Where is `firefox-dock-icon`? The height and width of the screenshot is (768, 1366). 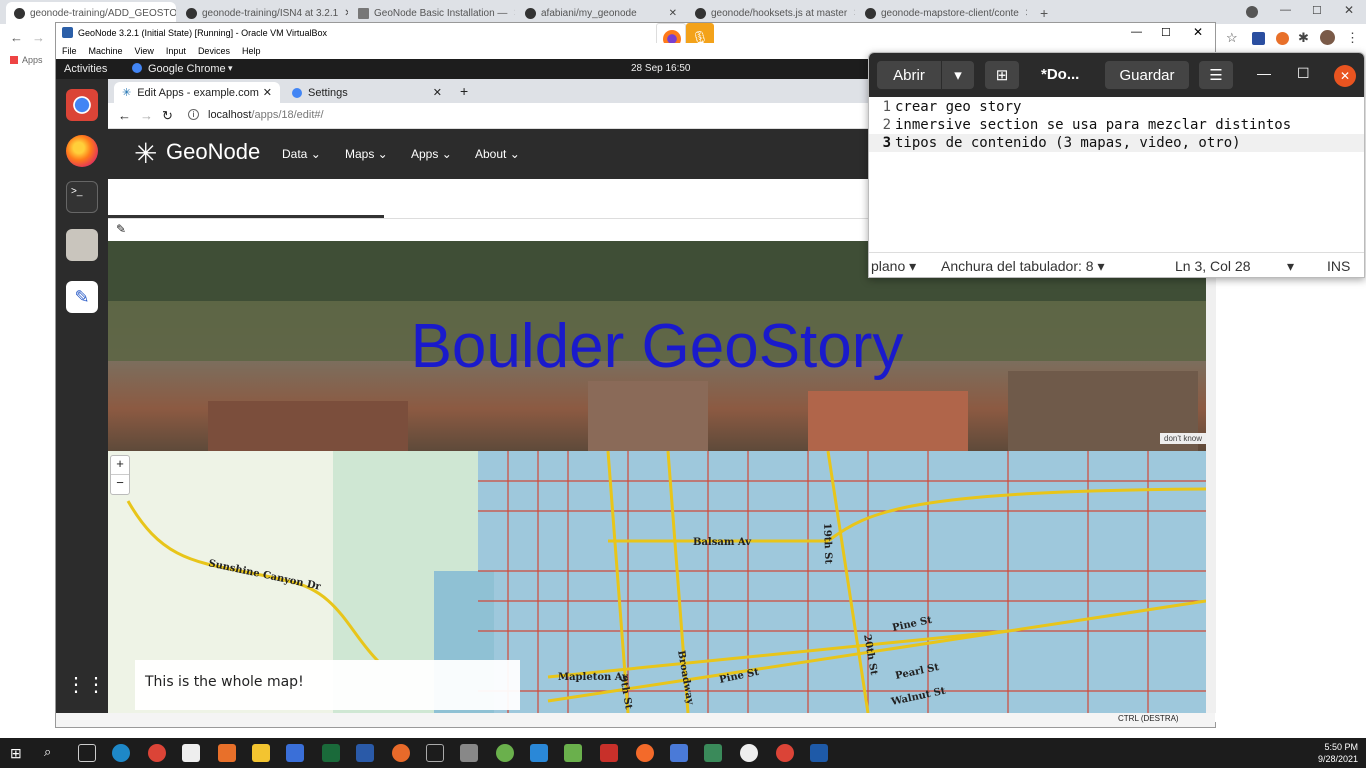
firefox-dock-icon is located at coordinates (82, 151).